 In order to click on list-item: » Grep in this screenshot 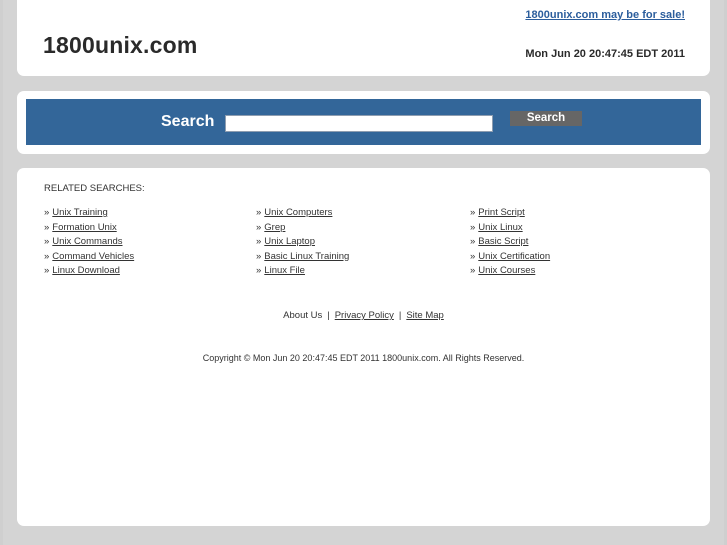, I will do `click(302, 228)`.